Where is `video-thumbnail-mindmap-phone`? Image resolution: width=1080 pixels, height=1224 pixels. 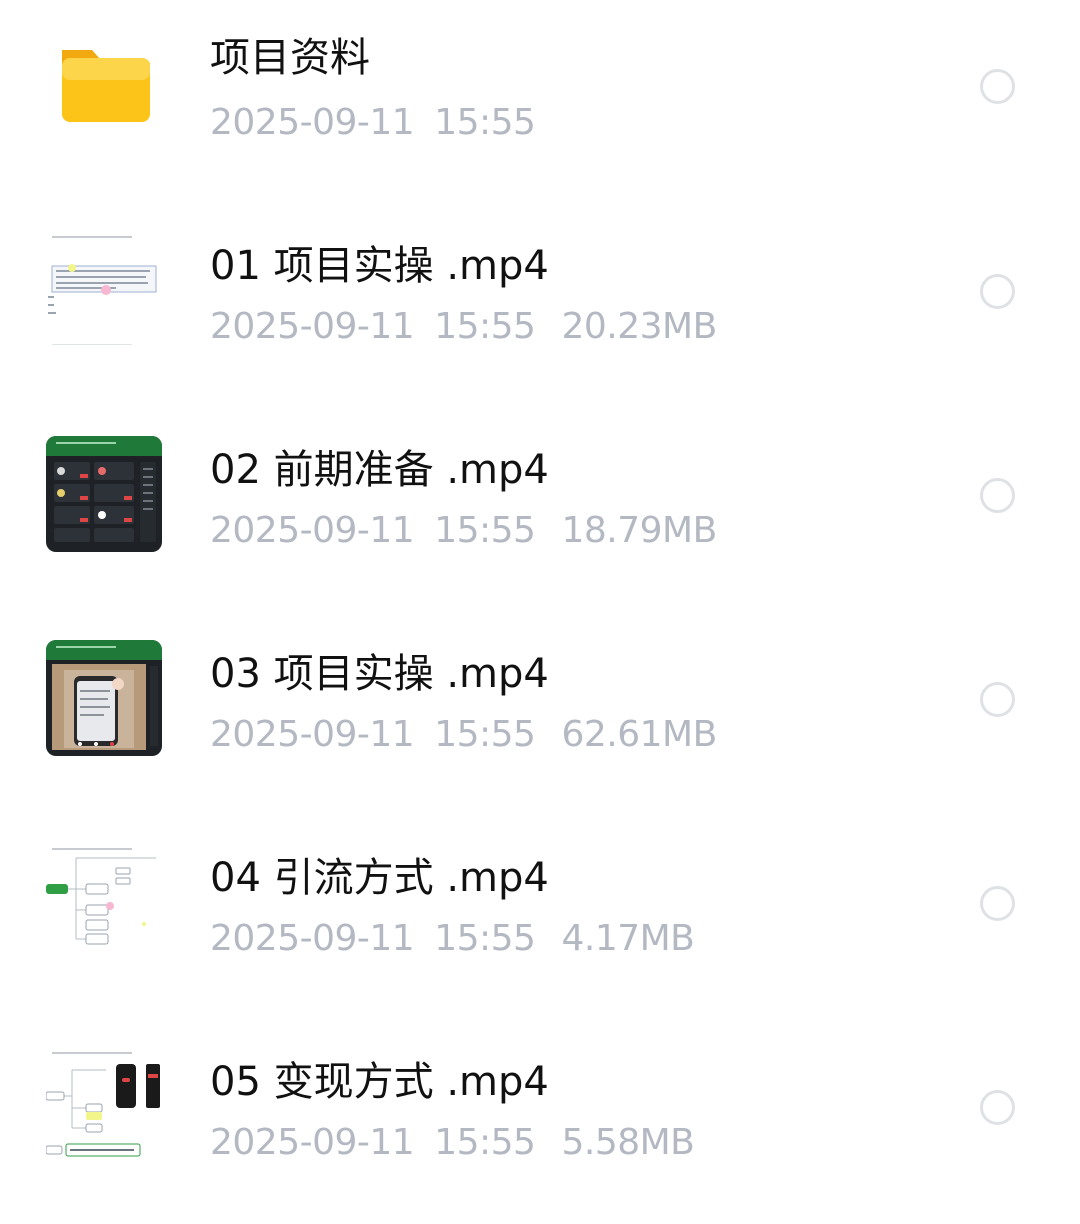 video-thumbnail-mindmap-phone is located at coordinates (104, 1106).